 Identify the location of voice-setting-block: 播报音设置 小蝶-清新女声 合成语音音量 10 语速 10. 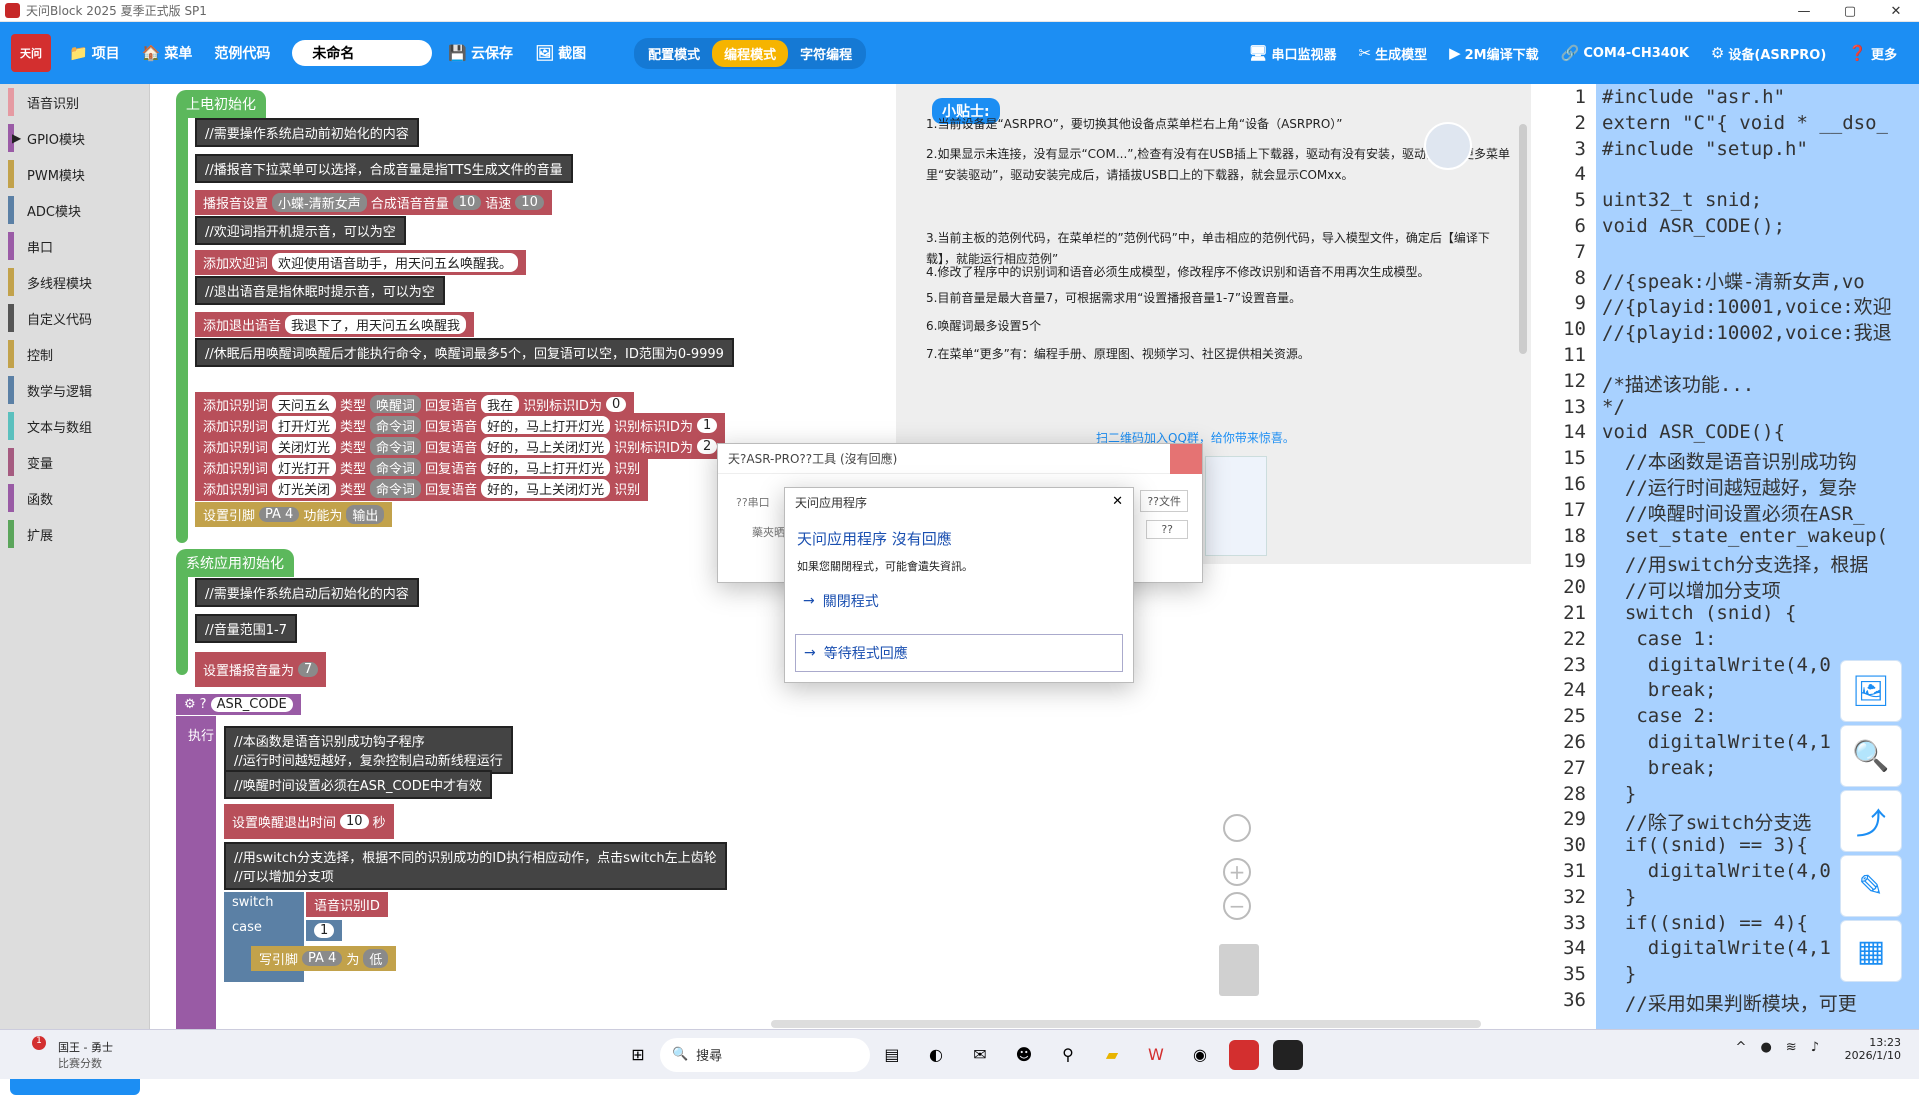
(373, 202).